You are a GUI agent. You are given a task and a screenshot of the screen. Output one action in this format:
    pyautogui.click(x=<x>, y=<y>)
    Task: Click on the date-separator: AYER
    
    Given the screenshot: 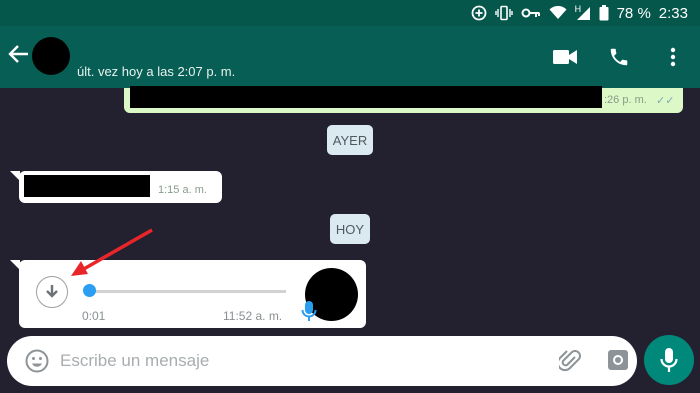 What is the action you would take?
    pyautogui.click(x=350, y=140)
    